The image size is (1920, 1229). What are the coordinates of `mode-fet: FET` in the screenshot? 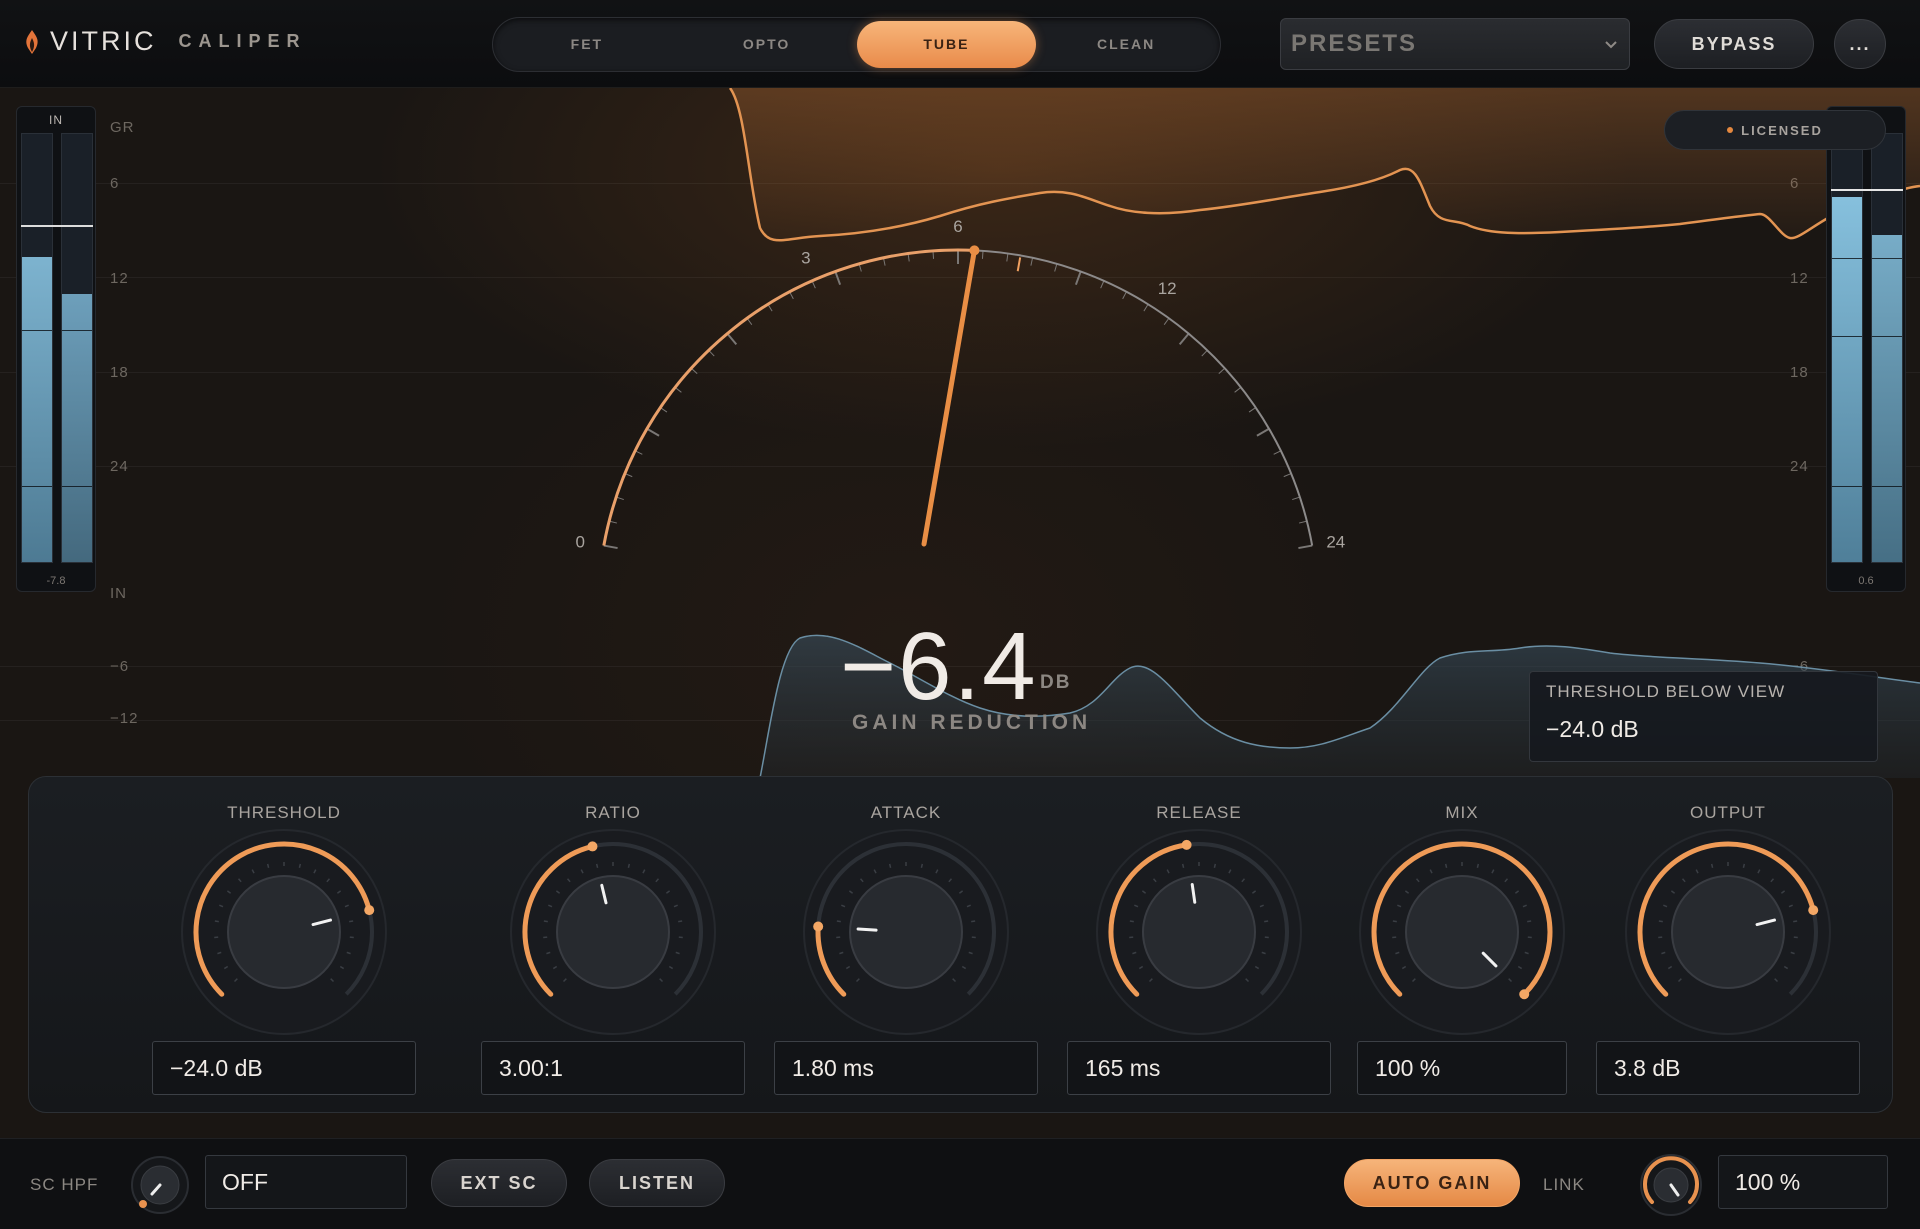 It's located at (587, 44).